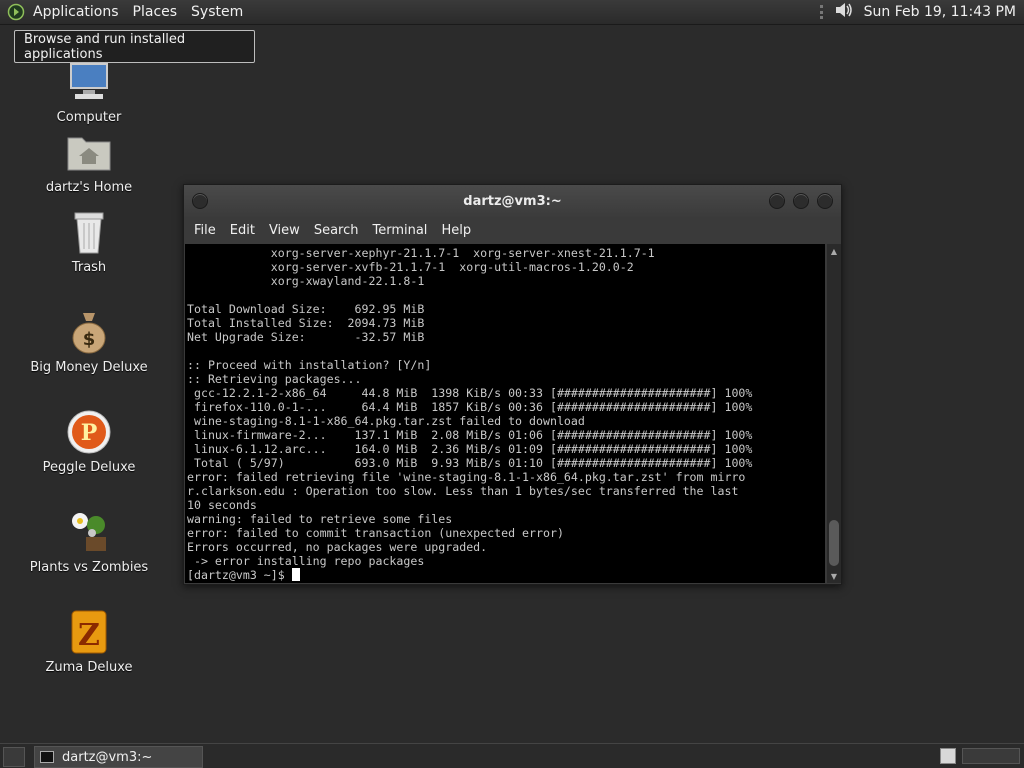  I want to click on desktop-icon-big-money: $ Big Money Deluxe, so click(89, 341).